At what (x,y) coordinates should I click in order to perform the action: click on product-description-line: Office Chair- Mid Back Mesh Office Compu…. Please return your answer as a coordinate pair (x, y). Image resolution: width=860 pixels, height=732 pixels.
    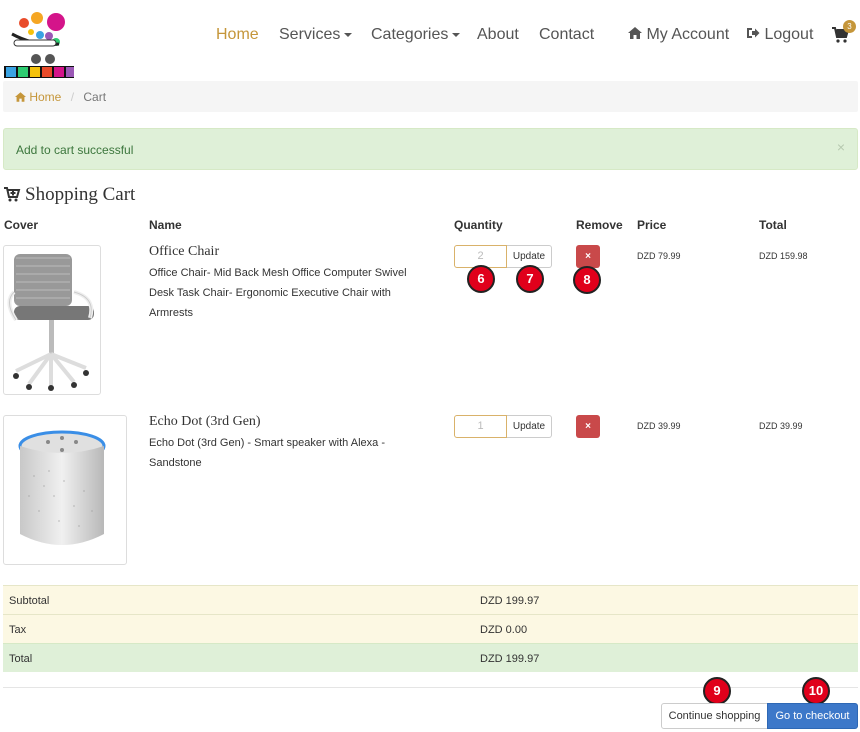
    Looking at the image, I should click on (278, 273).